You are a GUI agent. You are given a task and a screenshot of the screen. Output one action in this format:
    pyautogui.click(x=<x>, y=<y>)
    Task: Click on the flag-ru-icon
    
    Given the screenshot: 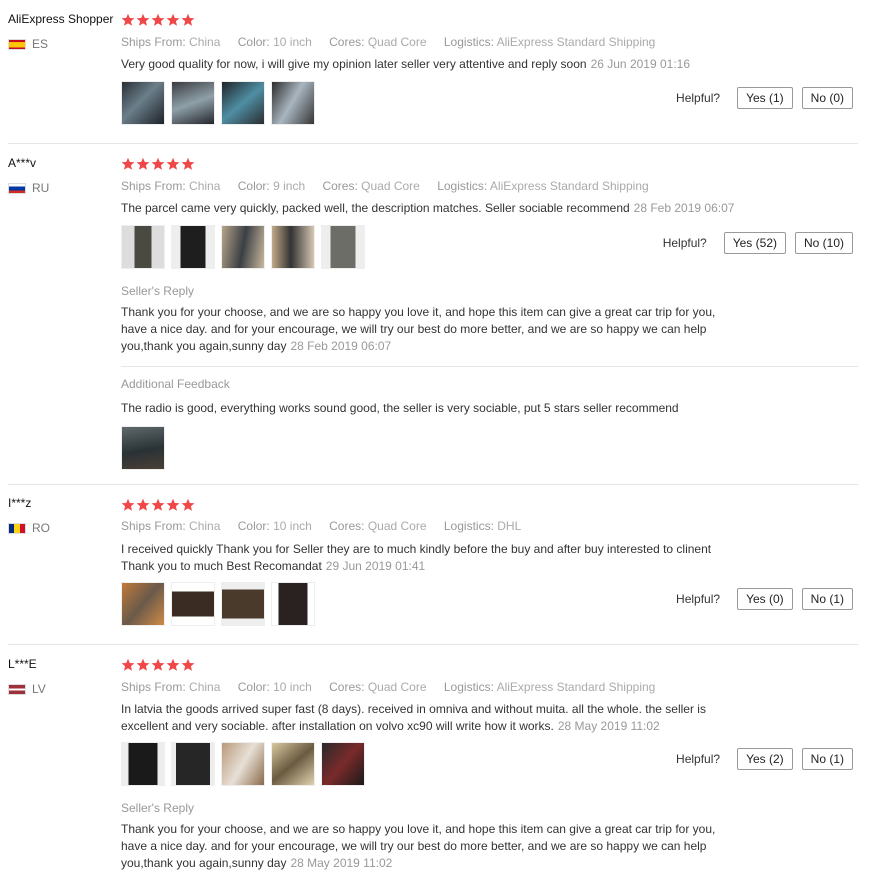 What is the action you would take?
    pyautogui.click(x=17, y=188)
    